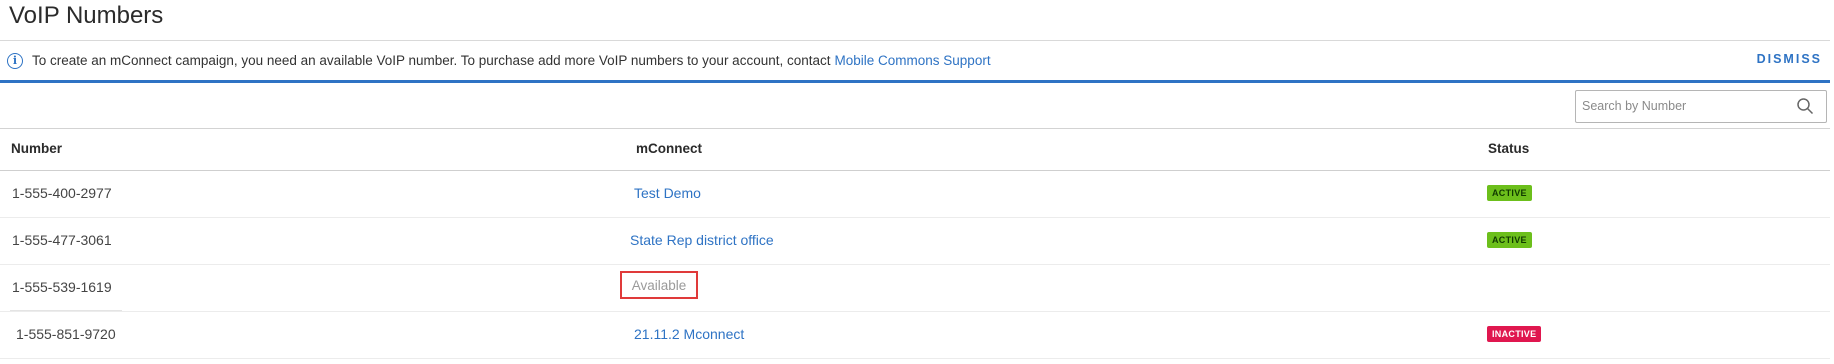 The width and height of the screenshot is (1834, 364). I want to click on support-link: Mobile Commons Support, so click(913, 60).